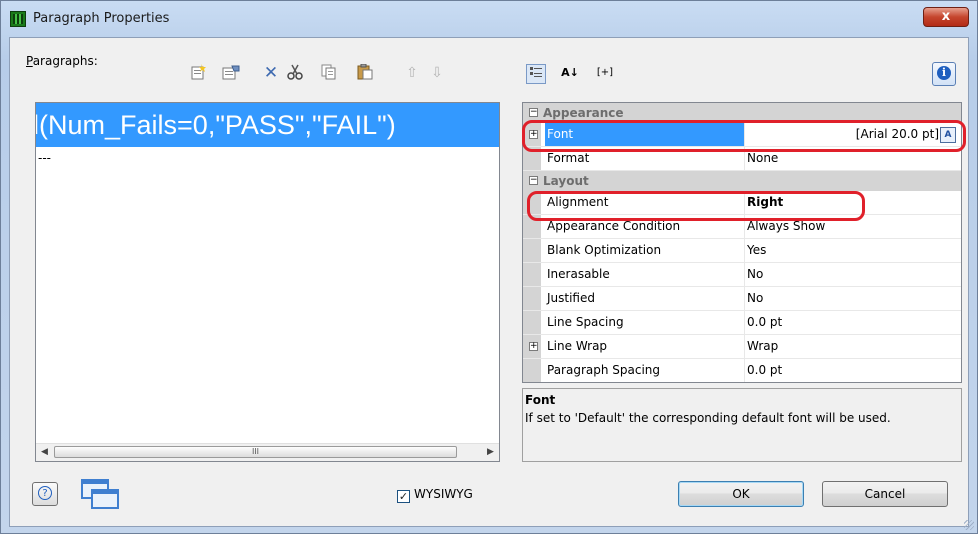 The width and height of the screenshot is (978, 534). What do you see at coordinates (742, 181) in the screenshot?
I see `category-layout: − Layout` at bounding box center [742, 181].